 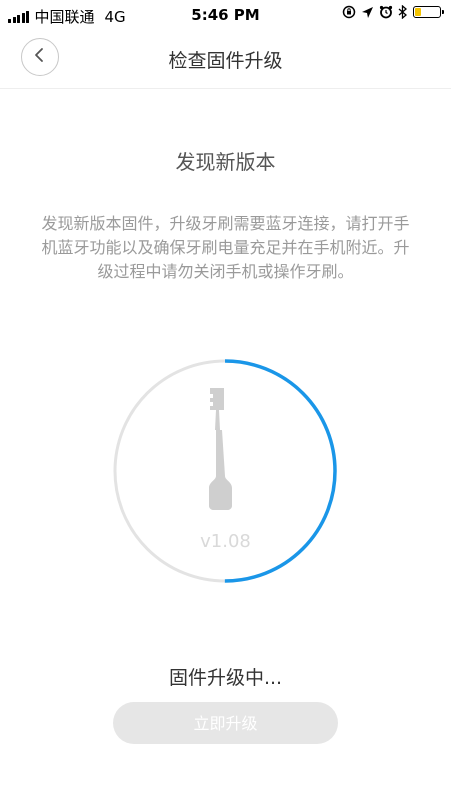 What do you see at coordinates (225, 15) in the screenshot?
I see `status-bar: 中国联通 4G 5:46 PM` at bounding box center [225, 15].